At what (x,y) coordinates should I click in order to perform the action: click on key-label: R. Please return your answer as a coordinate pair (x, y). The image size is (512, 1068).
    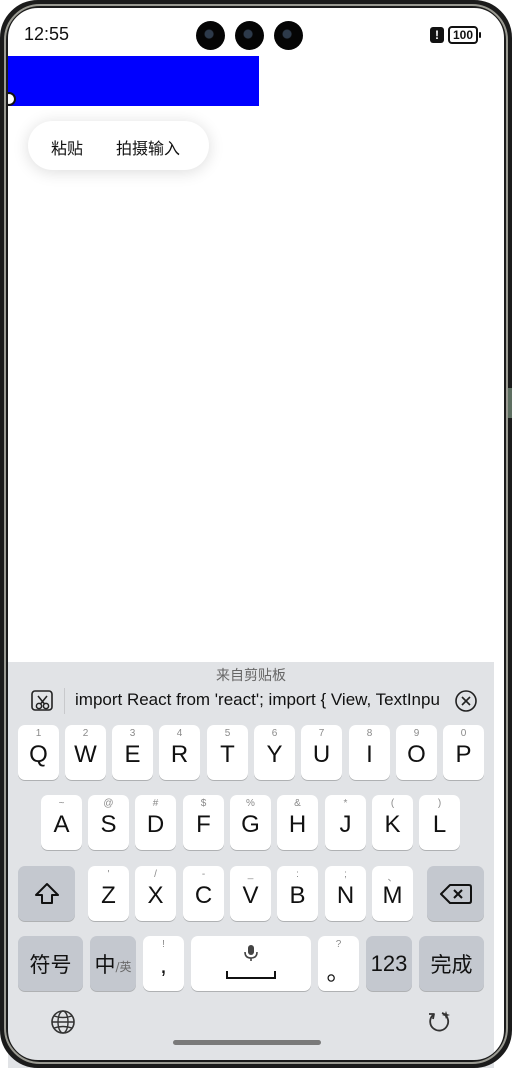
    Looking at the image, I should click on (179, 754).